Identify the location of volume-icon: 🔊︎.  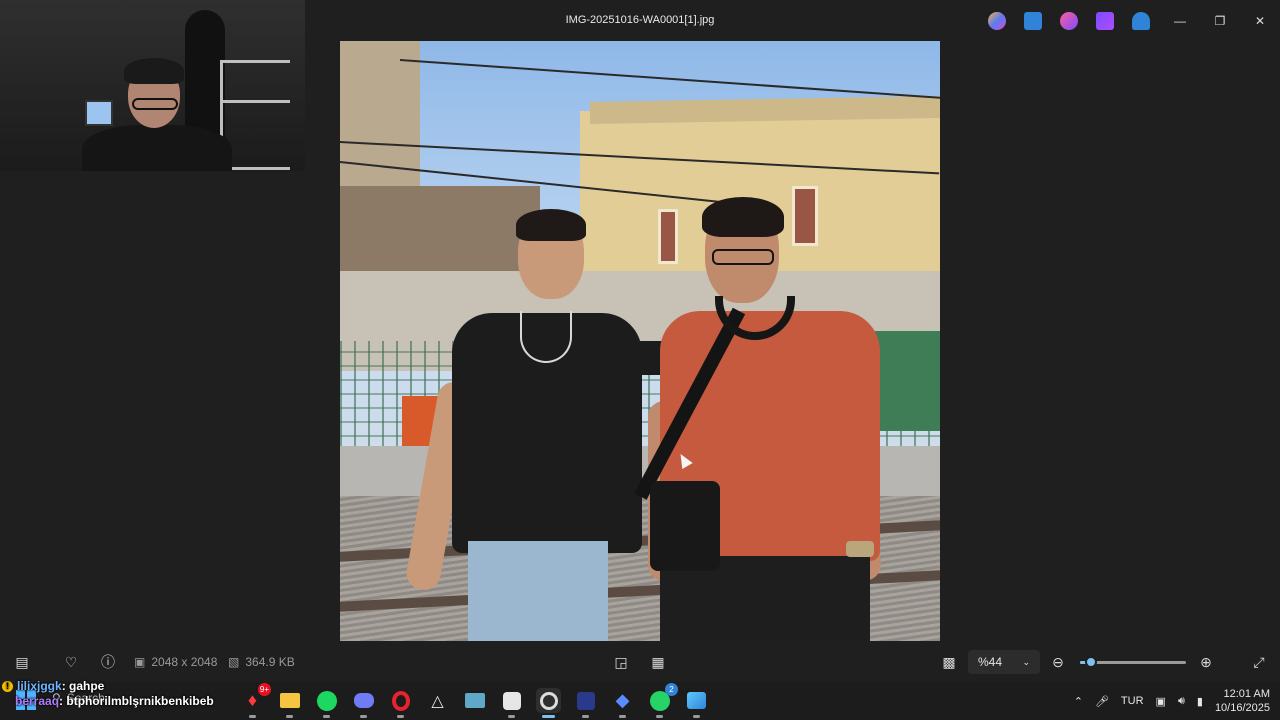
(1181, 701).